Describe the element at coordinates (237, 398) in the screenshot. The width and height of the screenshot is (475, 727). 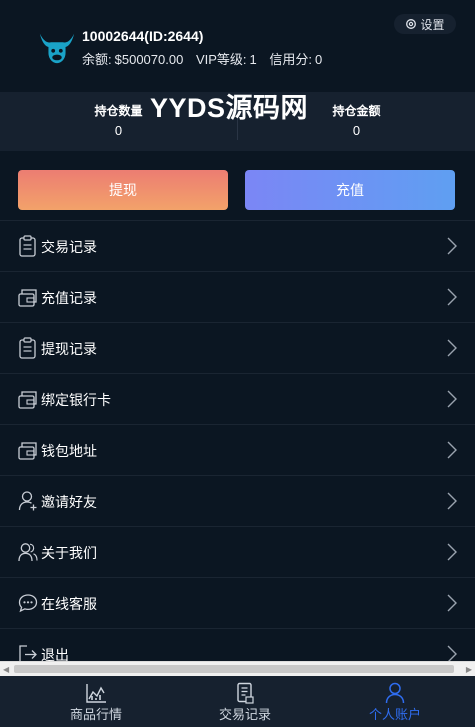
I see `menu-item-bind-bank-card: 绑定银行卡` at that location.